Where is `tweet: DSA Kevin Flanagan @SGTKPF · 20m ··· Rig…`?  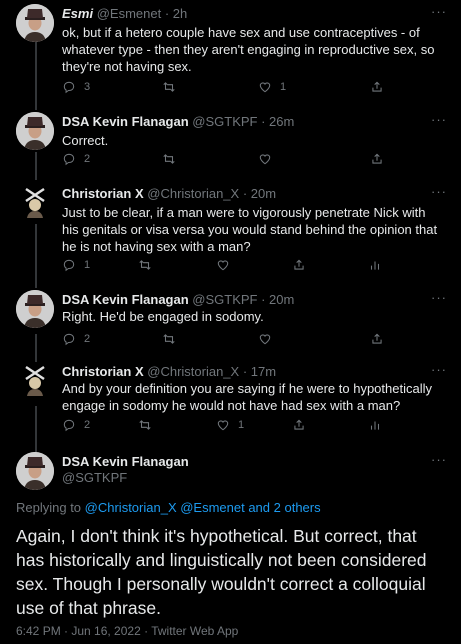
tweet: DSA Kevin Flanagan @SGTKPF · 20m ··· Rig… is located at coordinates (230, 323).